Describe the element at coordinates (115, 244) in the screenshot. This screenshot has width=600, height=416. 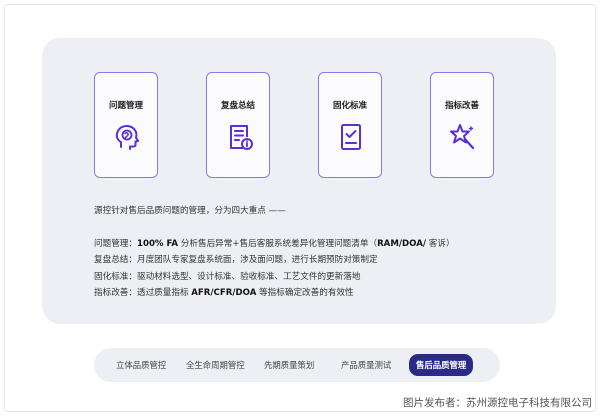
I see `detail-key: 问题管理：` at that location.